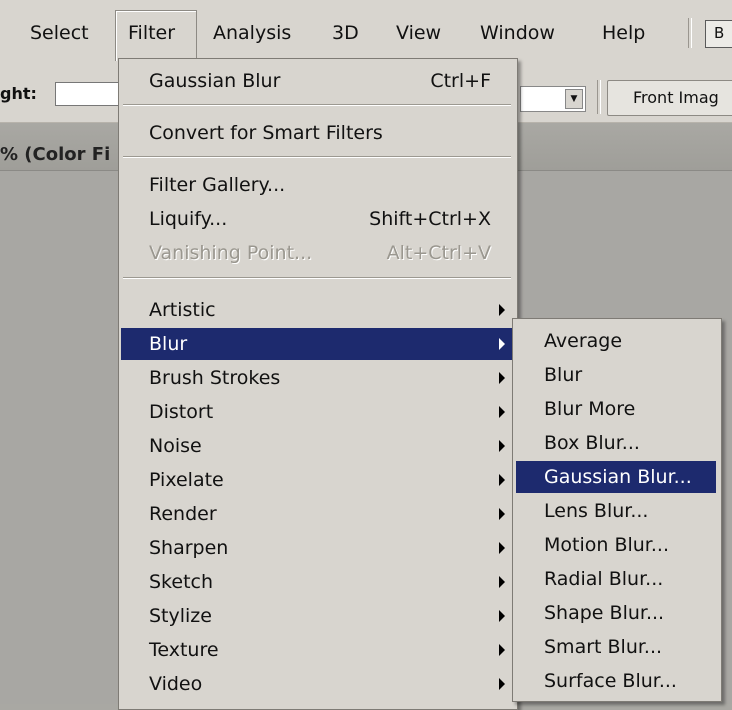 This screenshot has height=710, width=732. What do you see at coordinates (252, 33) in the screenshot?
I see `menu-analysis: Analysis` at bounding box center [252, 33].